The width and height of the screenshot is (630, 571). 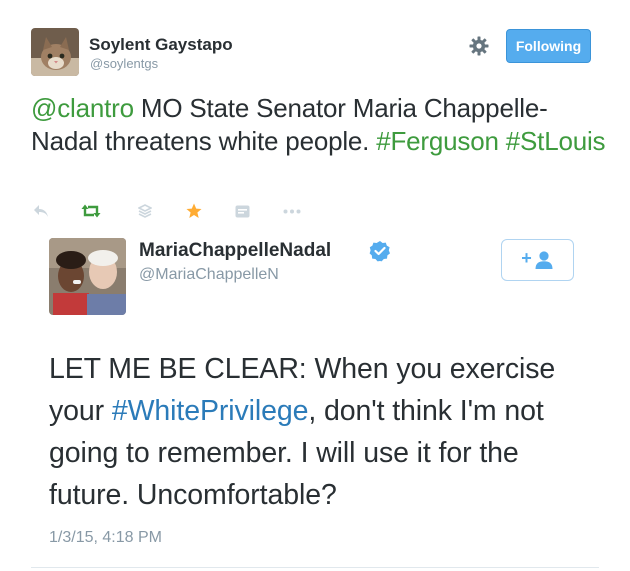 What do you see at coordinates (544, 260) in the screenshot?
I see `person-icon` at bounding box center [544, 260].